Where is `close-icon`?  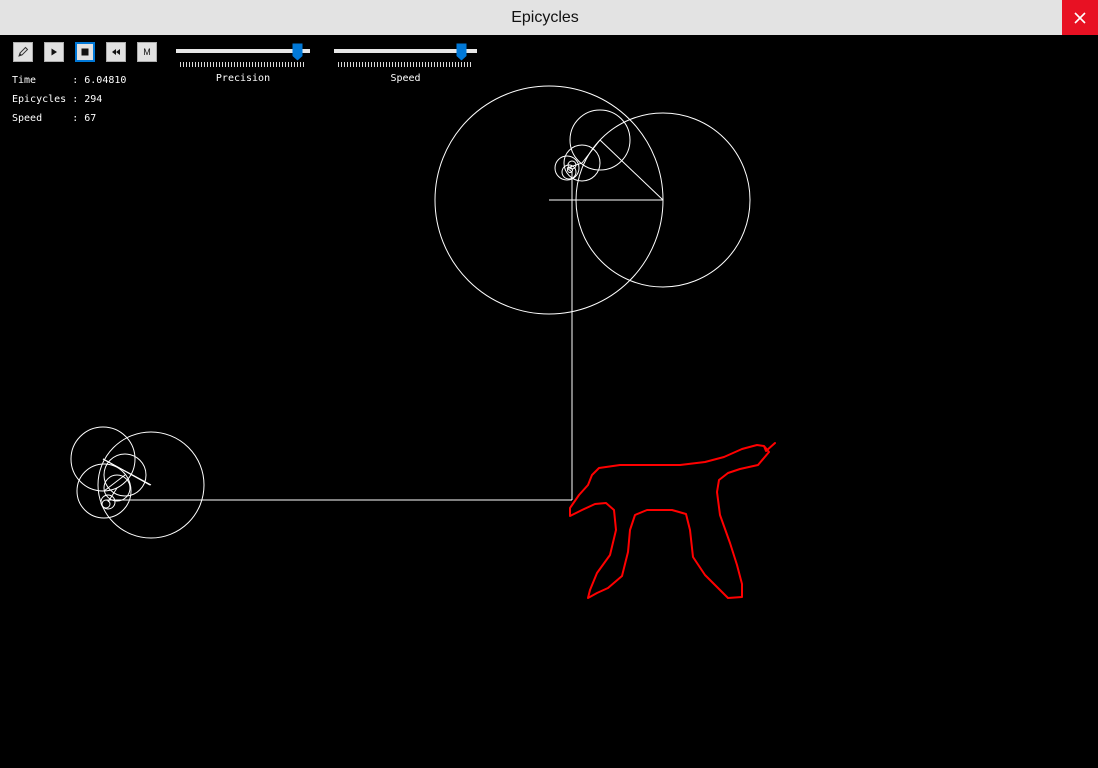 close-icon is located at coordinates (1080, 17).